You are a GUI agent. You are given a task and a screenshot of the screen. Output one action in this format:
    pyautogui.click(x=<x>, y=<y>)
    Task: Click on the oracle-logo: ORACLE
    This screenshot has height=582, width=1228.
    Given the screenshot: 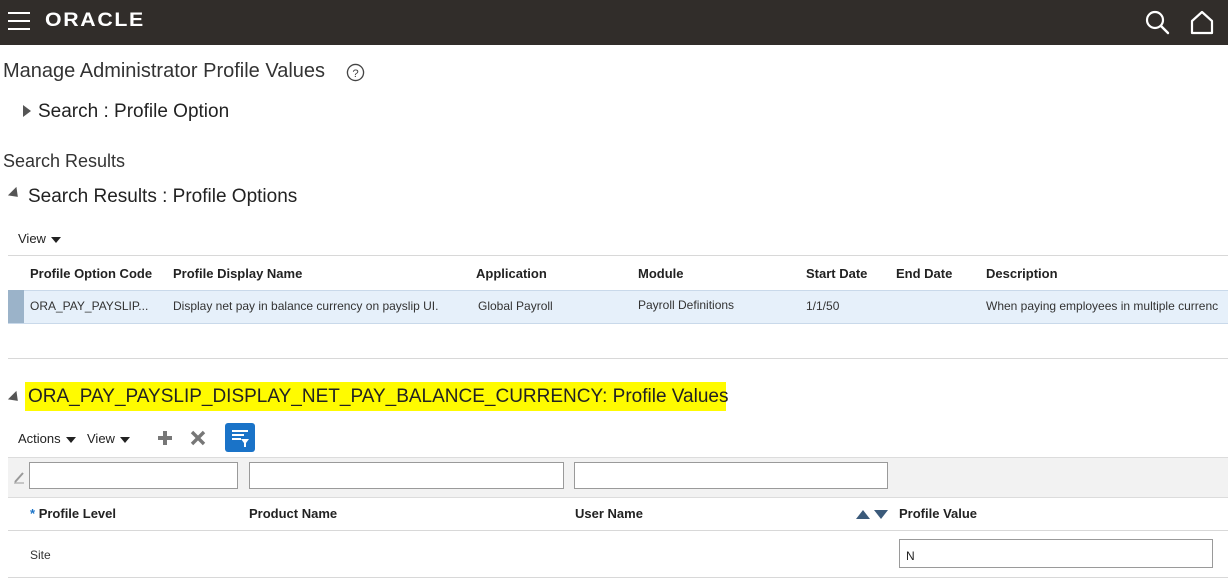 What is the action you would take?
    pyautogui.click(x=95, y=21)
    